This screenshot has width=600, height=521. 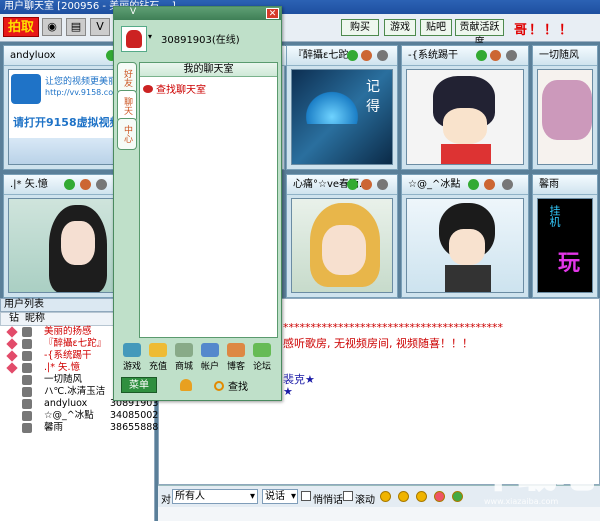 What do you see at coordinates (150, 36) in the screenshot?
I see `avatar-dropdown-icon: ▾` at bounding box center [150, 36].